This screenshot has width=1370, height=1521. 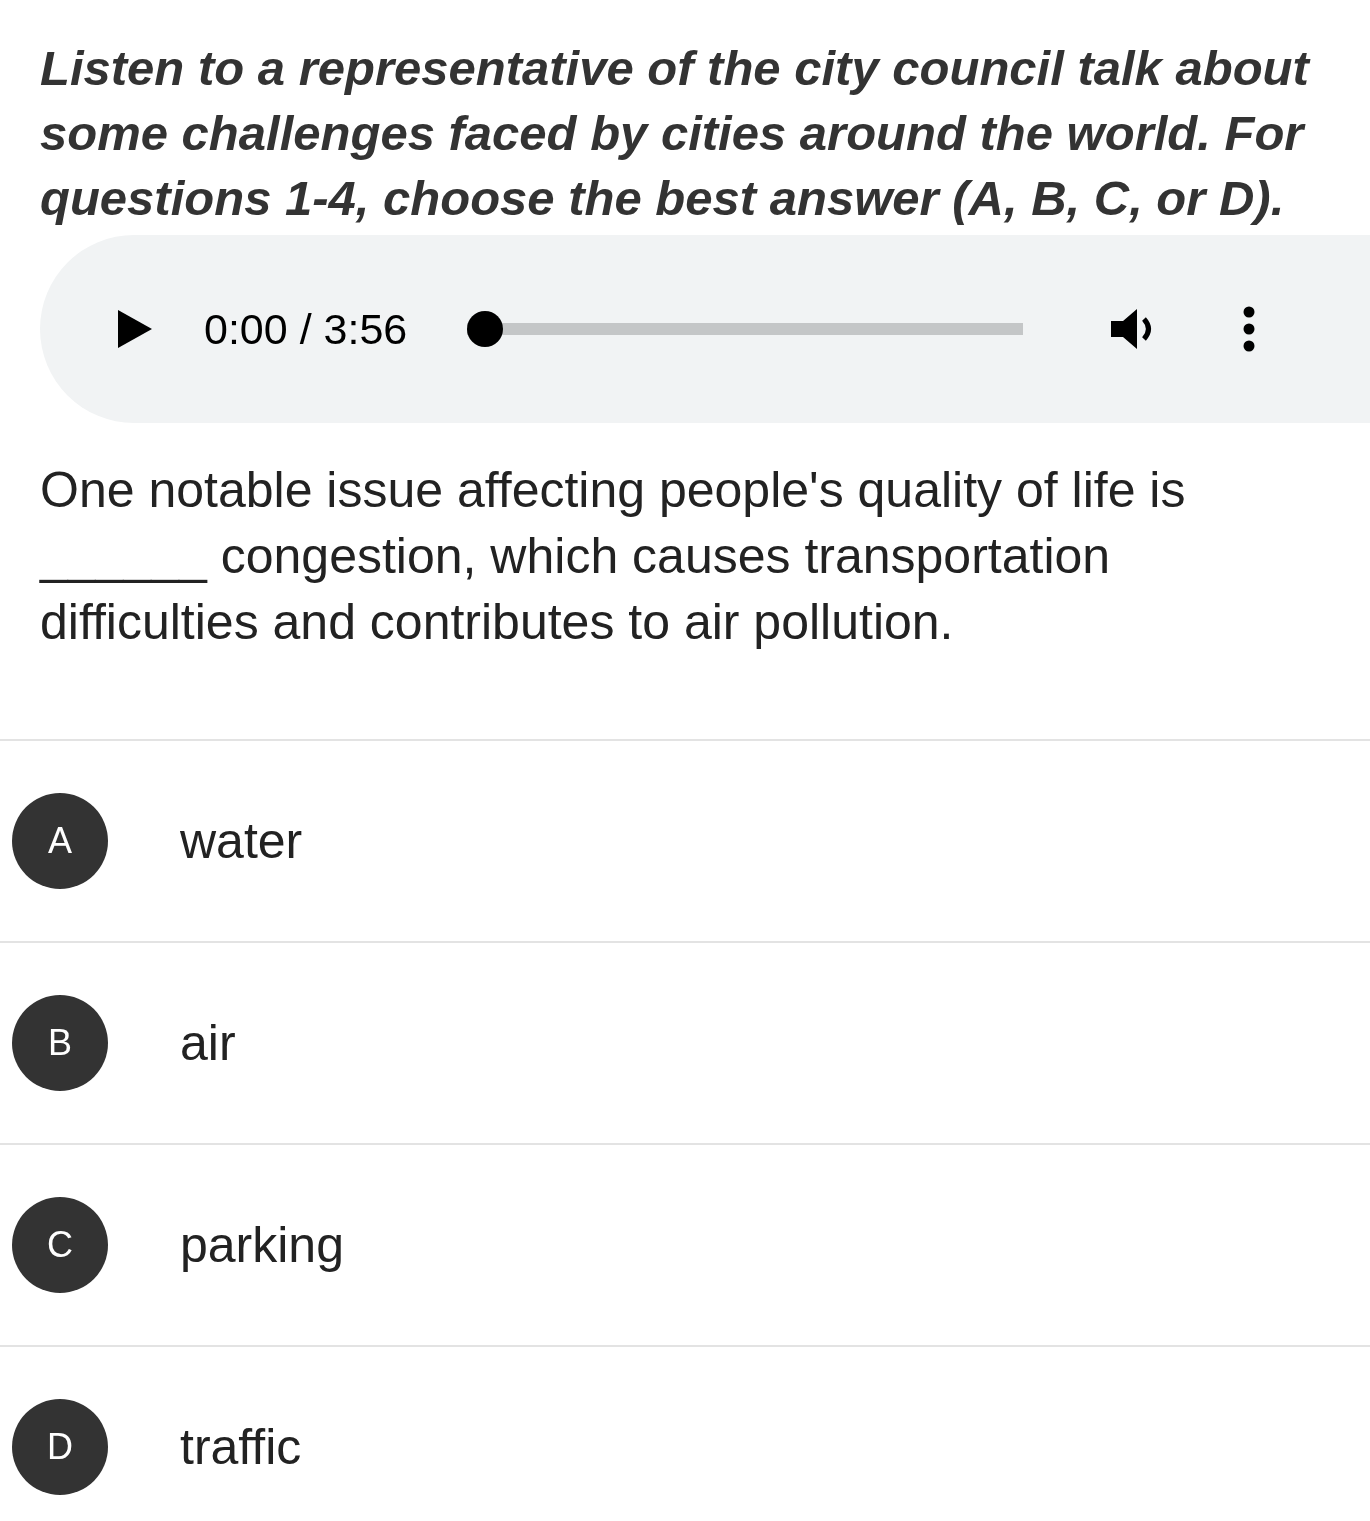 What do you see at coordinates (685, 1434) in the screenshot?
I see `answer-option: D traffic` at bounding box center [685, 1434].